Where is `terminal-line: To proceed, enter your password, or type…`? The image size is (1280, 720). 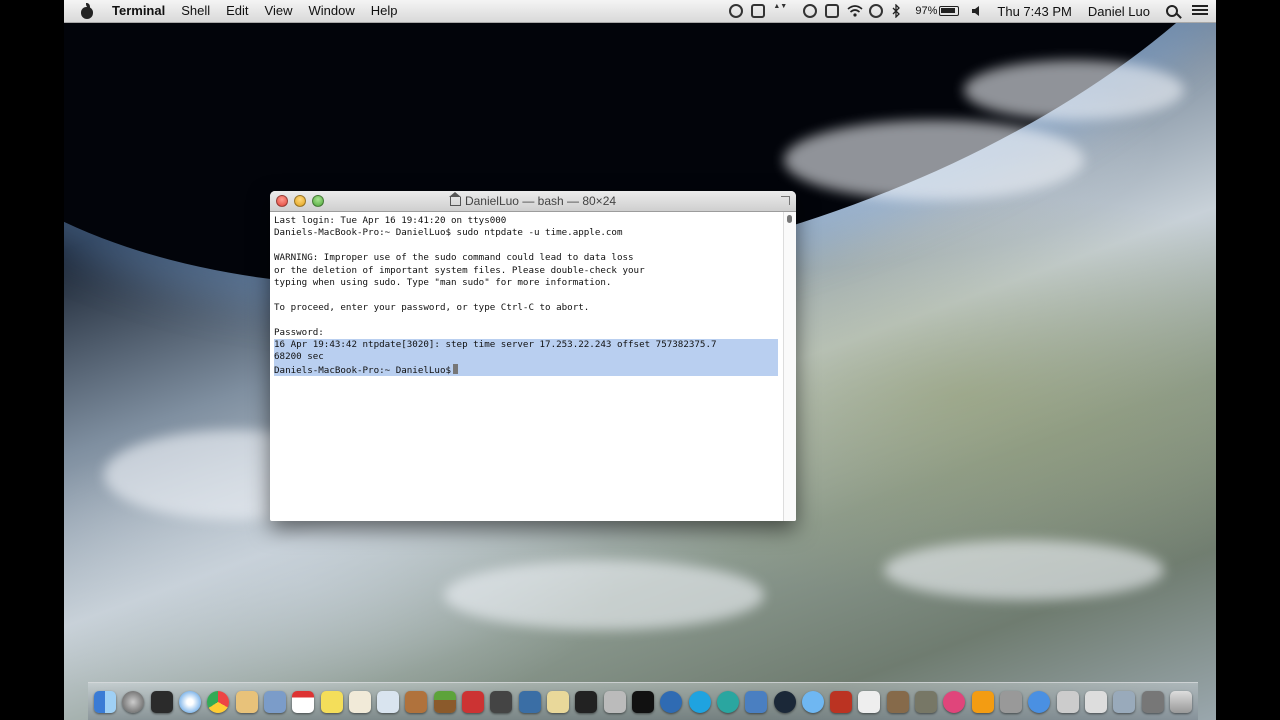
terminal-line: To proceed, enter your password, or type… is located at coordinates (432, 307).